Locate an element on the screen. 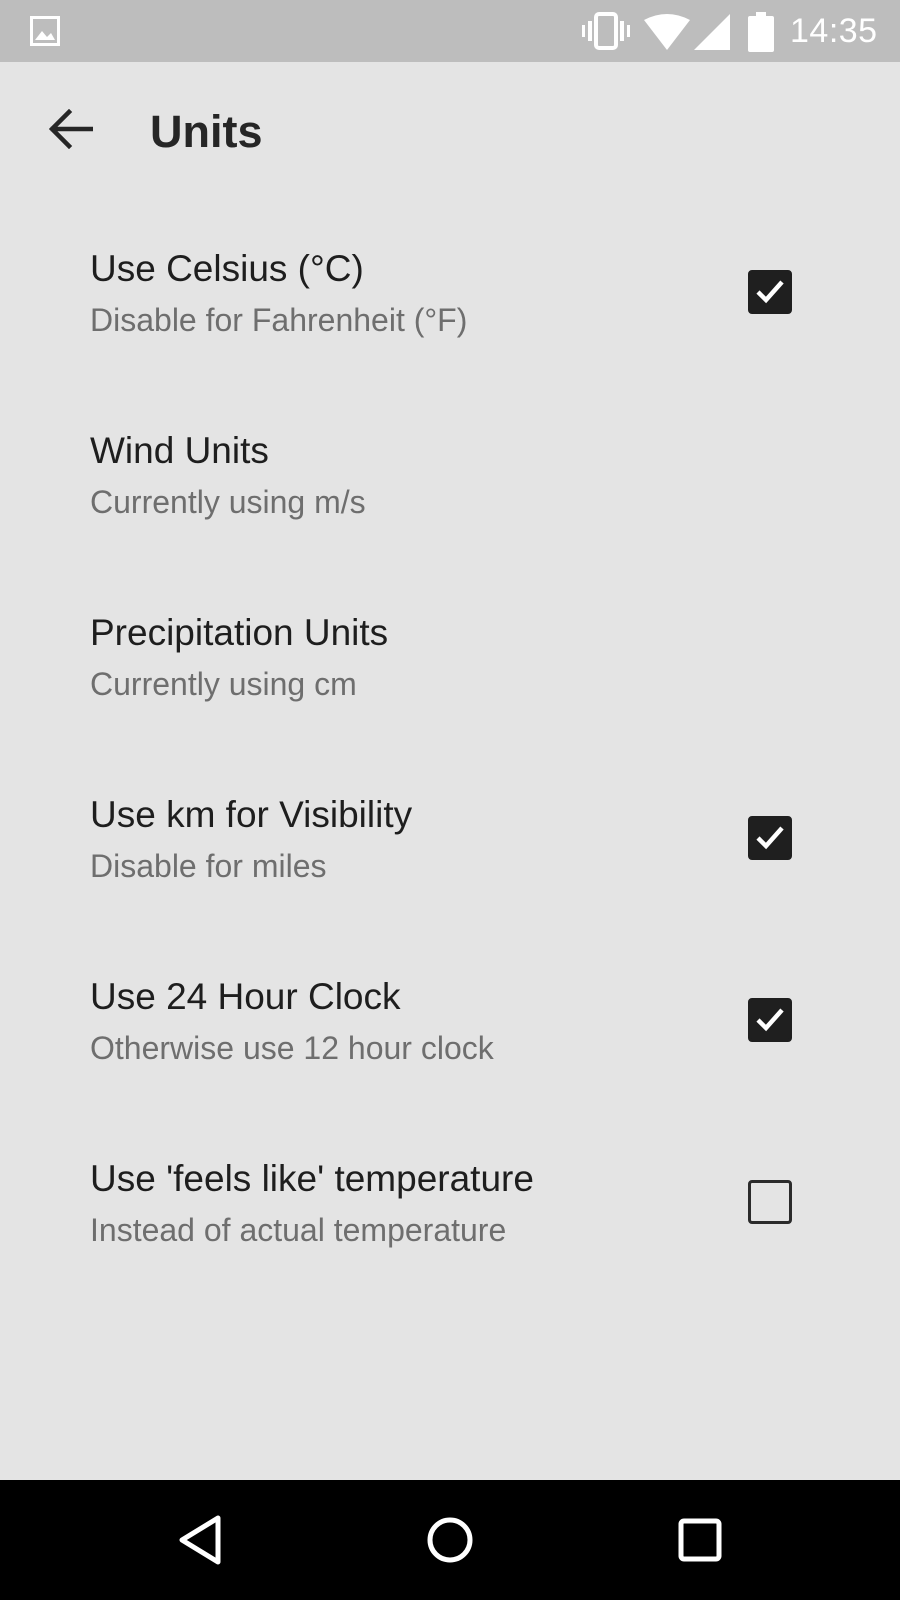 The width and height of the screenshot is (900, 1600). status-time: 14:35 is located at coordinates (834, 31).